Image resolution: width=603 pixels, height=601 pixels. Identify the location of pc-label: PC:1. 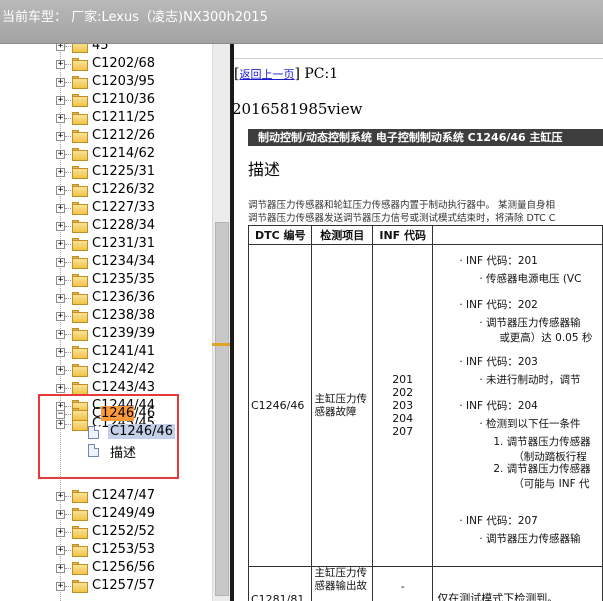
(321, 74).